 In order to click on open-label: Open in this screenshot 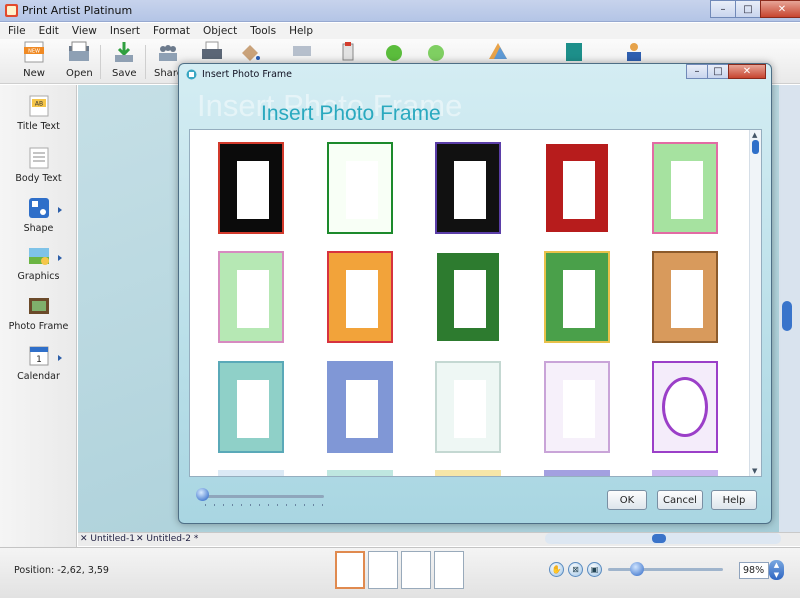, I will do `click(79, 73)`.